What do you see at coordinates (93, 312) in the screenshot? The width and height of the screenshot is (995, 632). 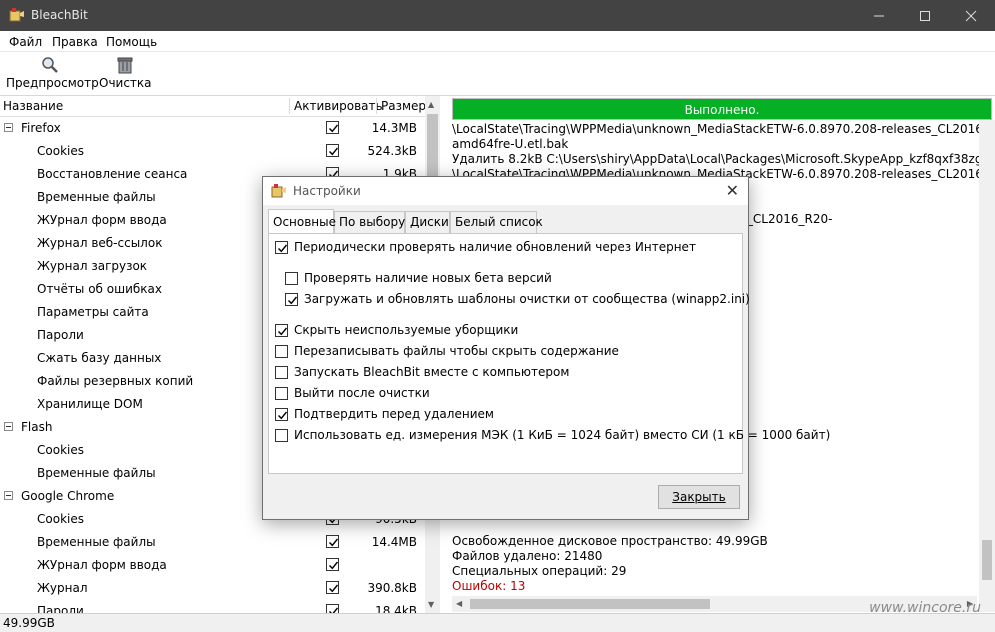 I see `tree-row-label: Параметры сайта` at bounding box center [93, 312].